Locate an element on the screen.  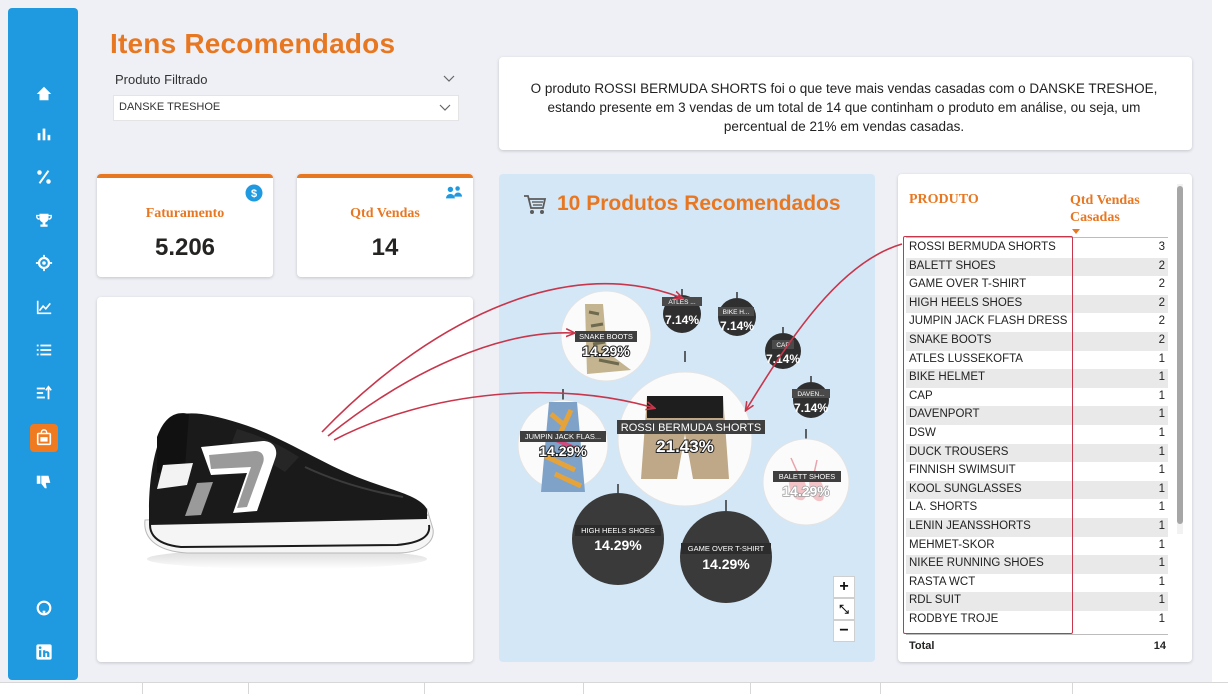
target-icon is located at coordinates (44, 263).